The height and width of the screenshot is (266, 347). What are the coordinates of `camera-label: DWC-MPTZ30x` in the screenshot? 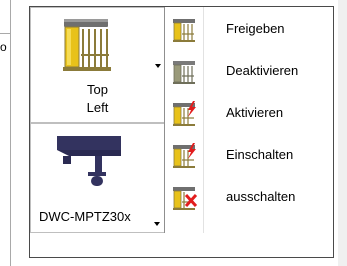 It's located at (85, 216).